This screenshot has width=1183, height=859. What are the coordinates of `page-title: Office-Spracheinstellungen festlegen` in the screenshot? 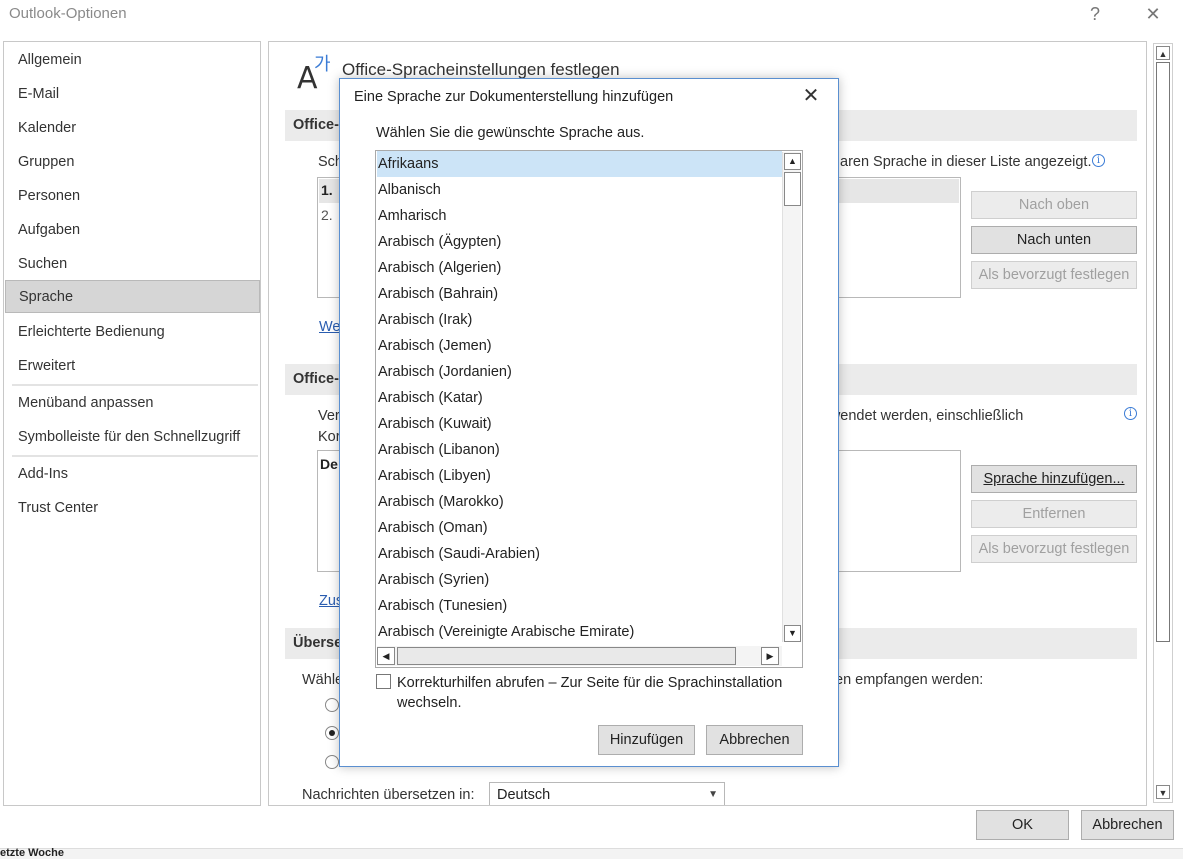 It's located at (481, 69).